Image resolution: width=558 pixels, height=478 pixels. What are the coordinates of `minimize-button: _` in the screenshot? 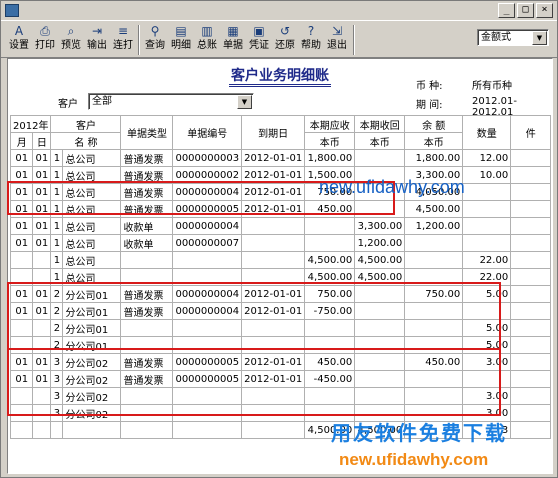 It's located at (506, 10).